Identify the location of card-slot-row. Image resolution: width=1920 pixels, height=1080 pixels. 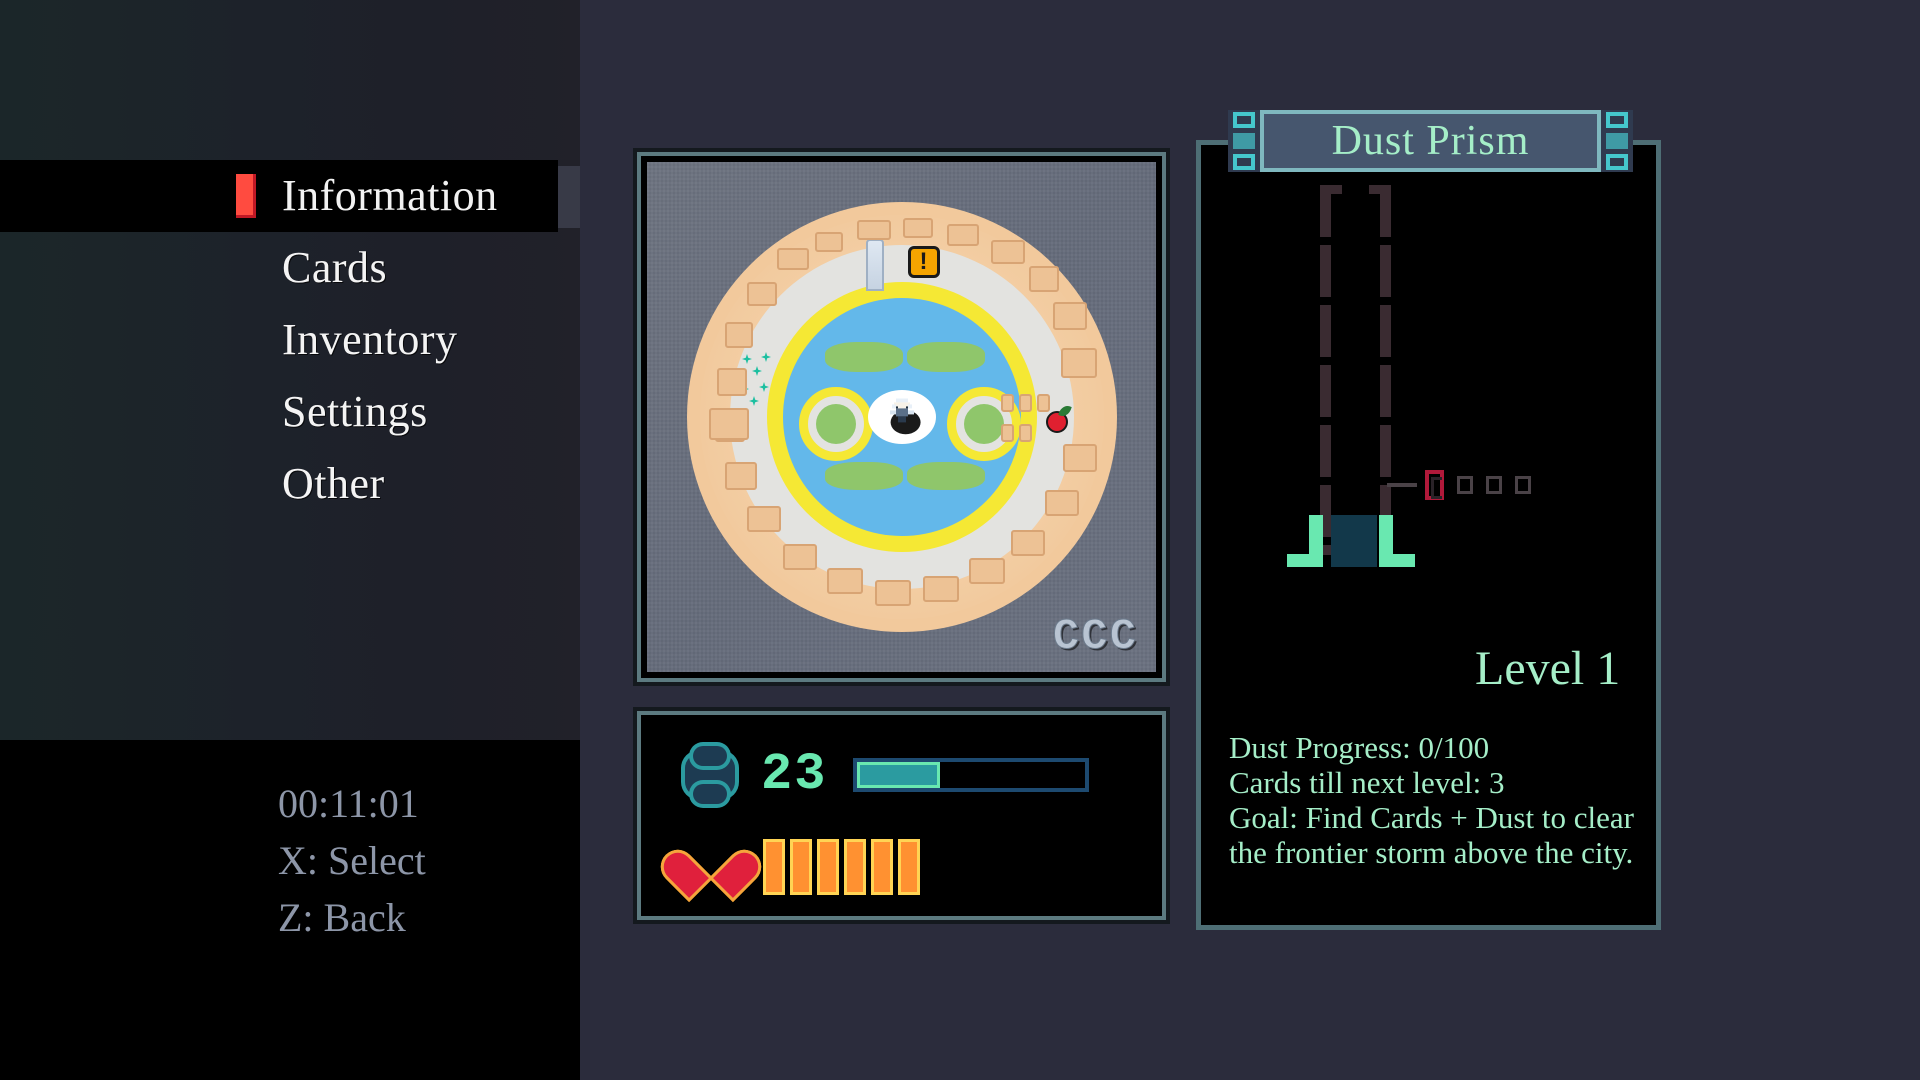
(1459, 485).